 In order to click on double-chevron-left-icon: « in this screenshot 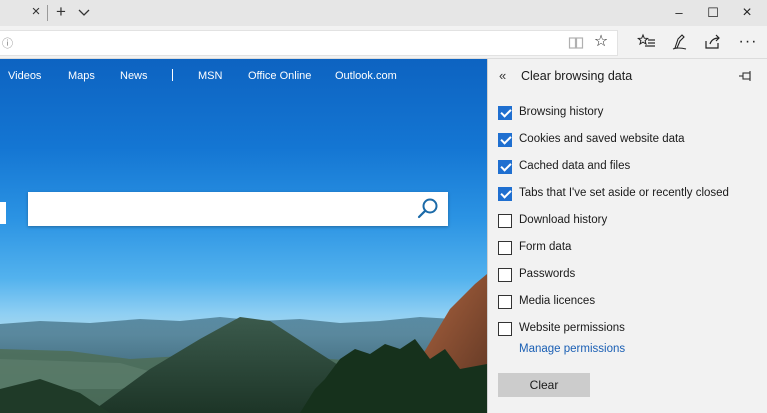, I will do `click(502, 75)`.